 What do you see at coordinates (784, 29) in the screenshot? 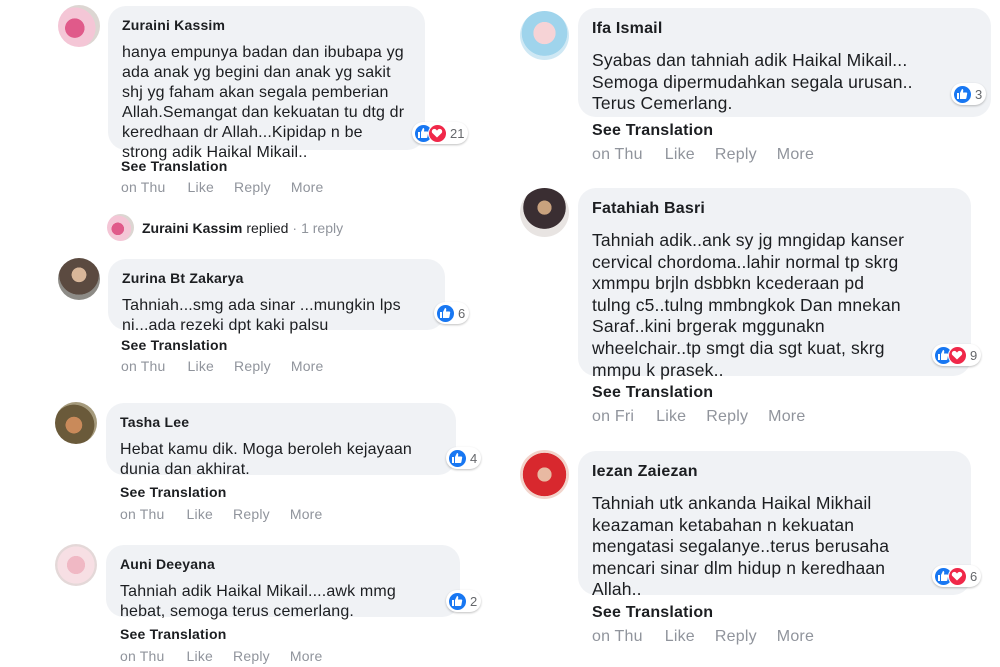
I see `comment-author: Ifa Ismail` at bounding box center [784, 29].